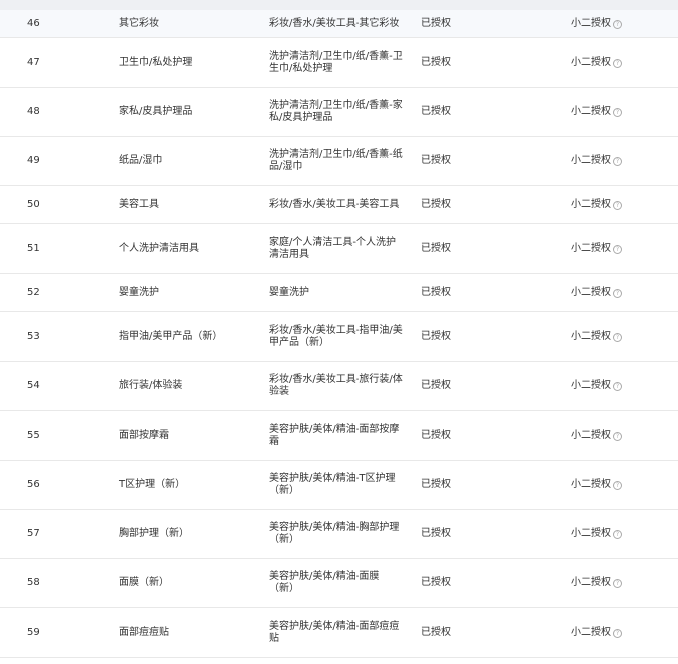  Describe the element at coordinates (33, 385) in the screenshot. I see `row-index: 54` at that location.